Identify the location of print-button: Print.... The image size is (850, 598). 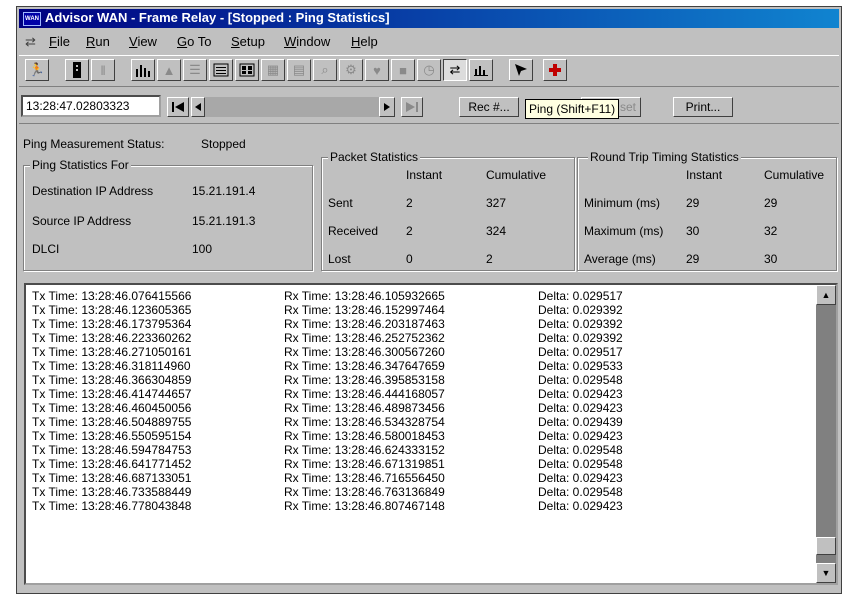
(703, 107).